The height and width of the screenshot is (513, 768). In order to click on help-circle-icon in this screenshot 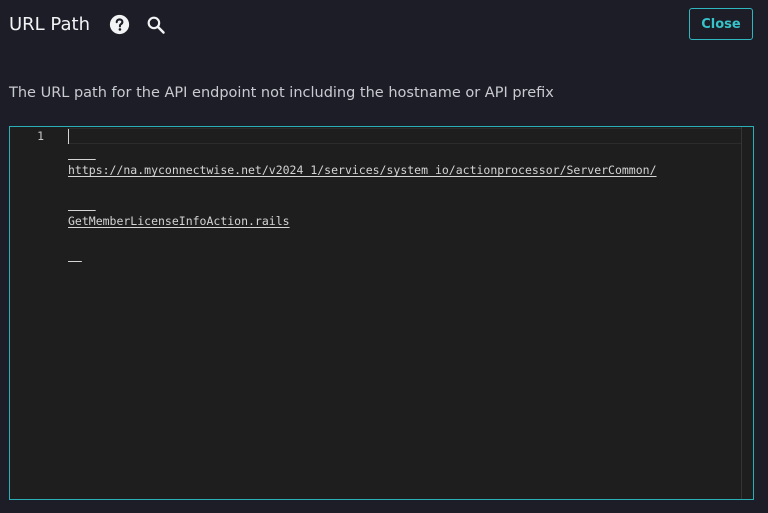, I will do `click(119, 24)`.